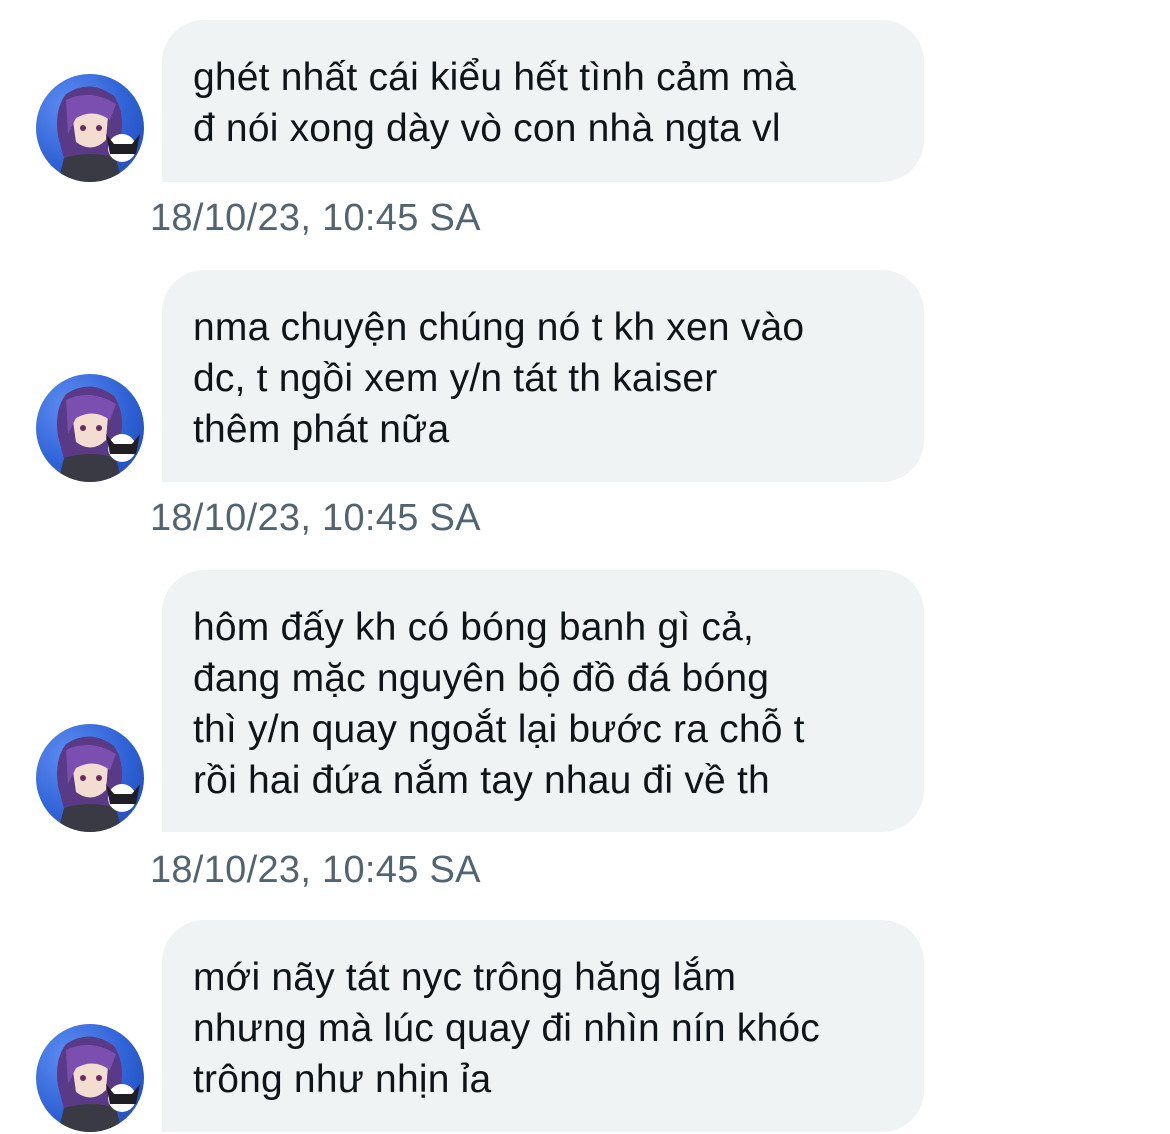  I want to click on message-text-line: đ nói xong dày vò con nhà ngta vl, so click(487, 128).